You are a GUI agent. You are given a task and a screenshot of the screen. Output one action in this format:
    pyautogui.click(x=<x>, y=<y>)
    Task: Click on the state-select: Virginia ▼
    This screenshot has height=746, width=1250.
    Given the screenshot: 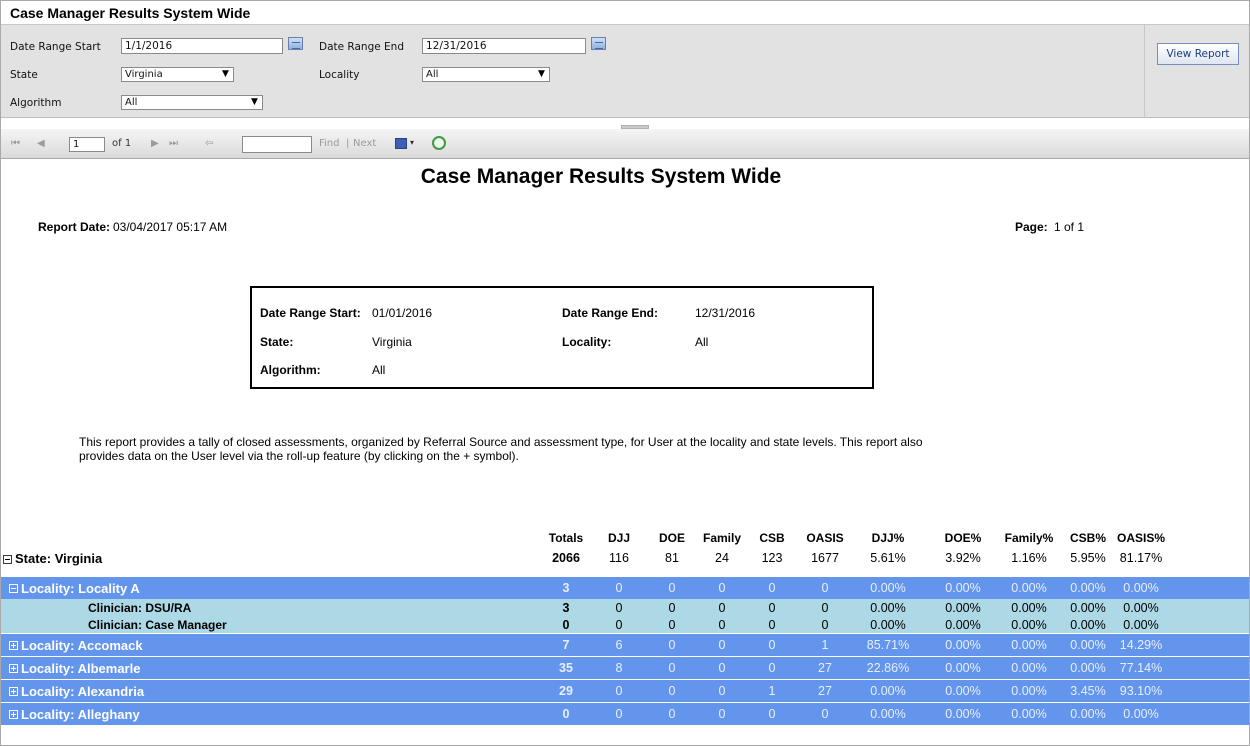 What is the action you would take?
    pyautogui.click(x=177, y=74)
    